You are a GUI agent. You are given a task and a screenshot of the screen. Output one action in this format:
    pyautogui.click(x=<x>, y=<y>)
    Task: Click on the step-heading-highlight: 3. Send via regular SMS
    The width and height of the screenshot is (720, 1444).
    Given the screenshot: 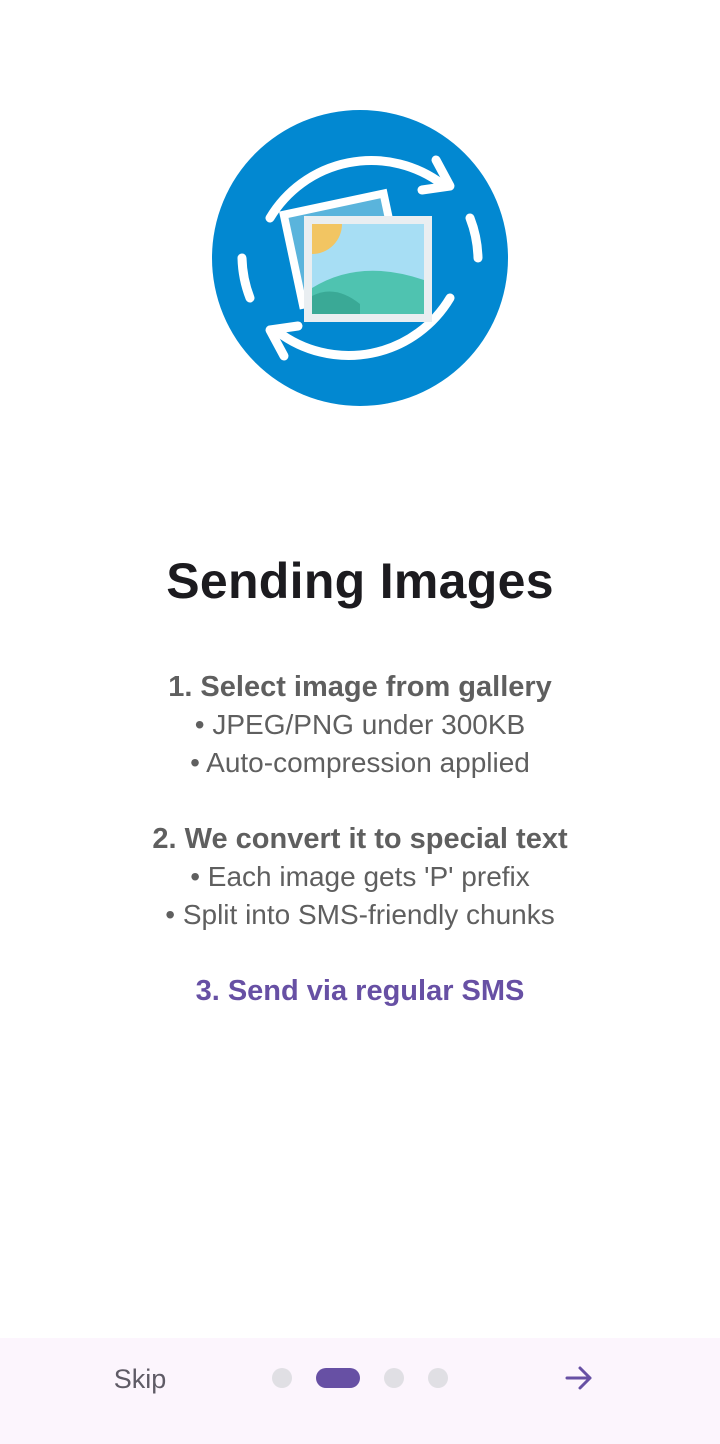 What is the action you would take?
    pyautogui.click(x=360, y=991)
    